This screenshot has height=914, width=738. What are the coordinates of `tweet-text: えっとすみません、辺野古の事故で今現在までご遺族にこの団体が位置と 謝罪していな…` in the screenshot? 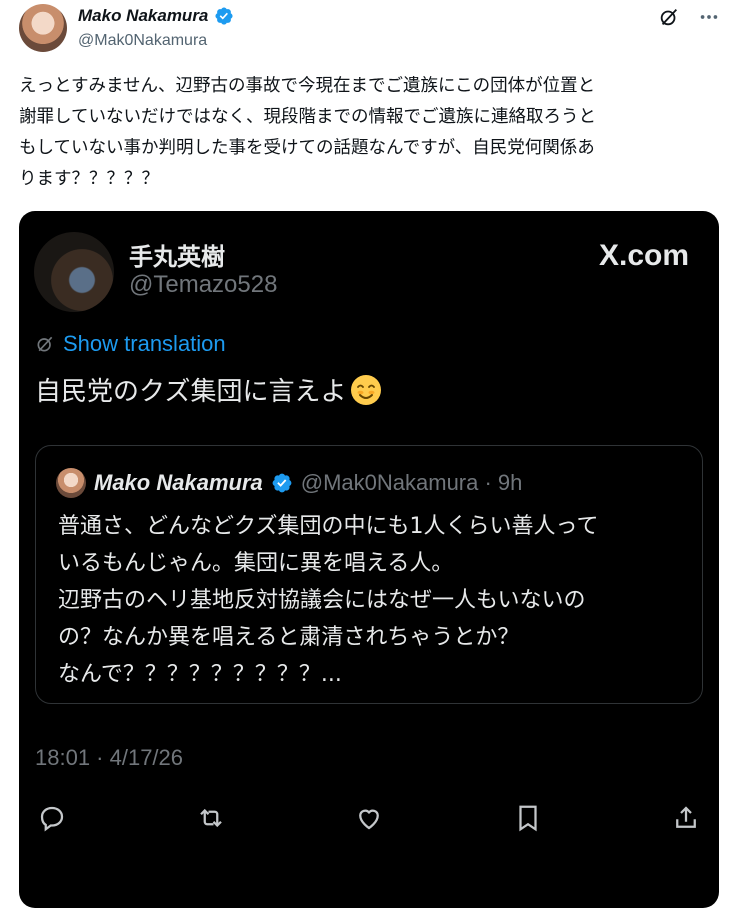 It's located at (369, 133).